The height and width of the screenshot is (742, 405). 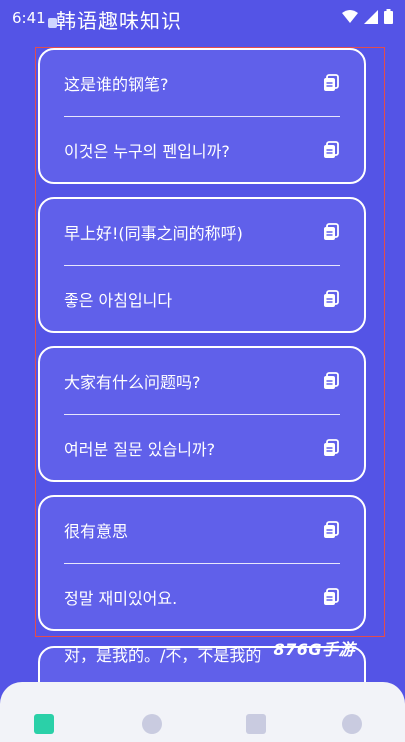 I want to click on phrase-row-korean: 여러분 질문 있습니까?, so click(x=202, y=448).